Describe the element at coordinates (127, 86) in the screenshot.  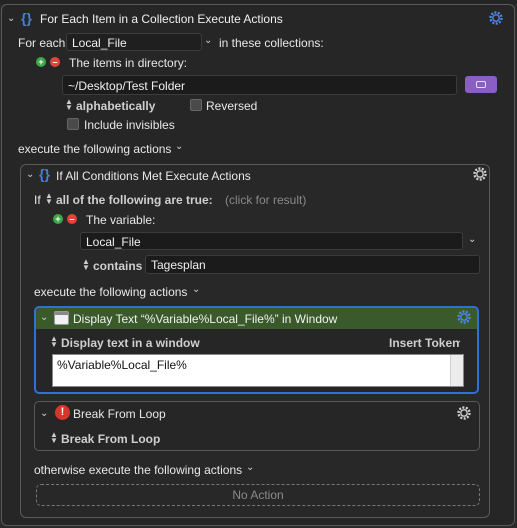
I see `directory-path-value: ~/Desktop/Test Folder` at that location.